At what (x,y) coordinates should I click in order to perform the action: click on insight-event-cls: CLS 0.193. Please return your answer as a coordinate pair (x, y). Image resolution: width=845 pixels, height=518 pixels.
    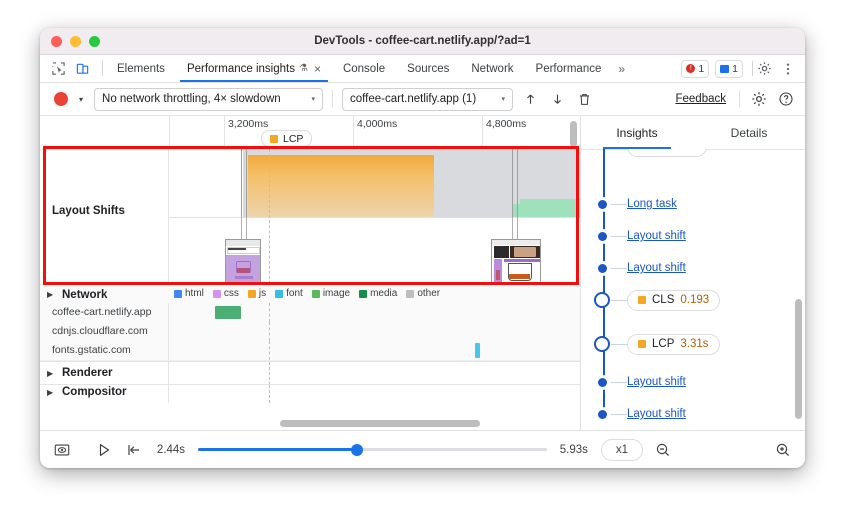
    Looking at the image, I should click on (693, 300).